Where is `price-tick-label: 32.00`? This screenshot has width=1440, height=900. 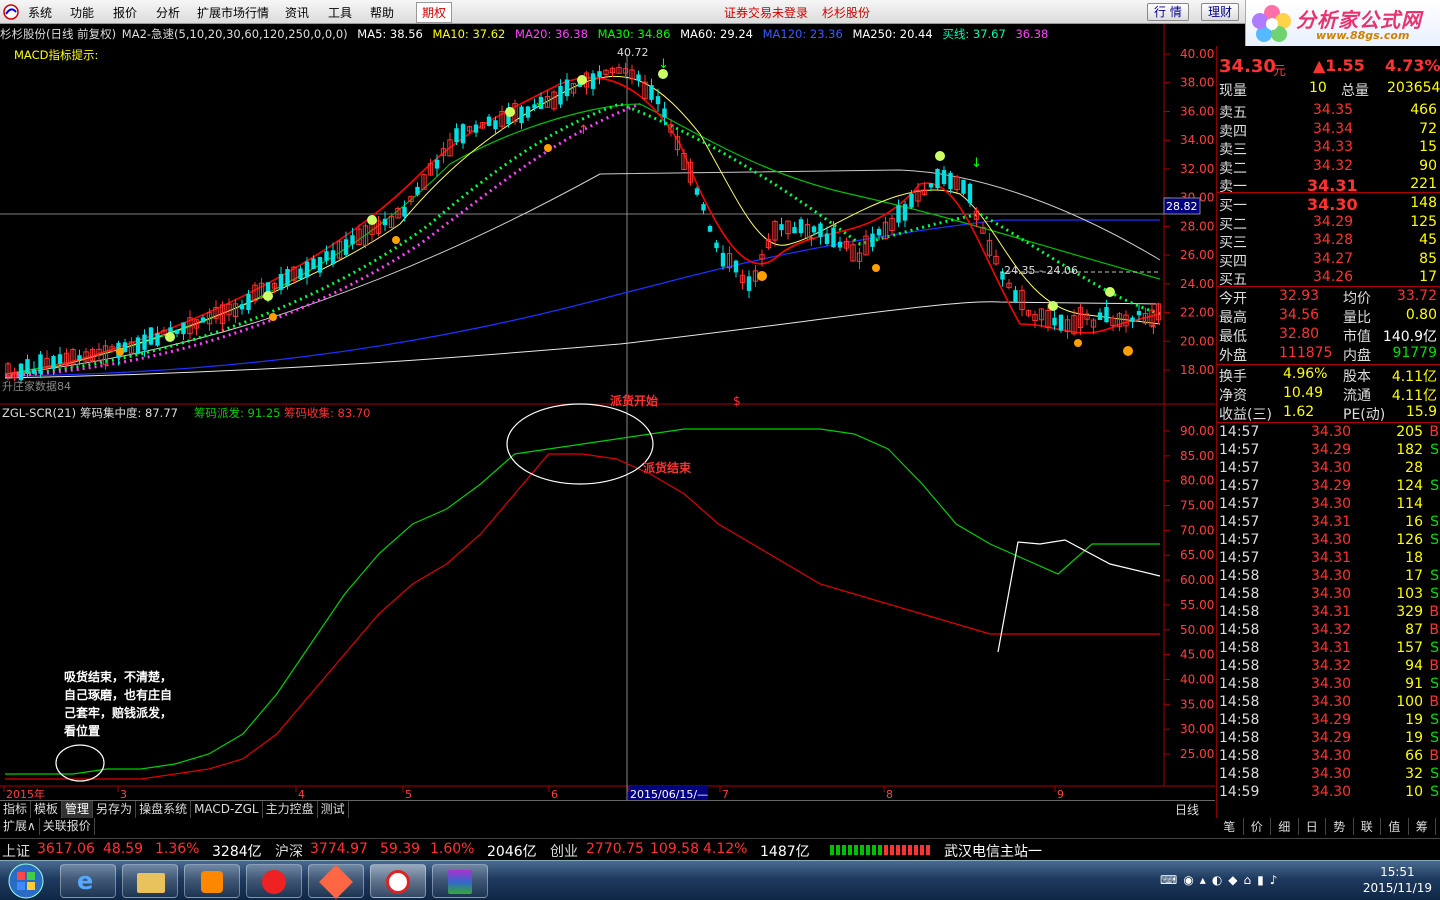 price-tick-label: 32.00 is located at coordinates (1197, 169).